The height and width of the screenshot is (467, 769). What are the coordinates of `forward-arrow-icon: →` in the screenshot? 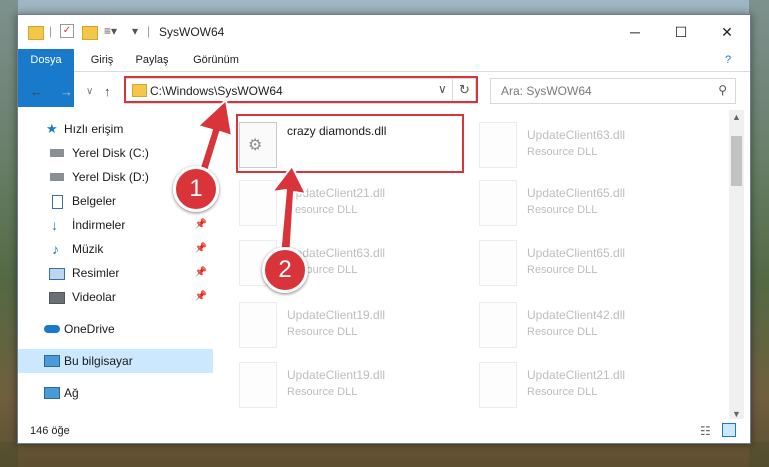 It's located at (66, 91).